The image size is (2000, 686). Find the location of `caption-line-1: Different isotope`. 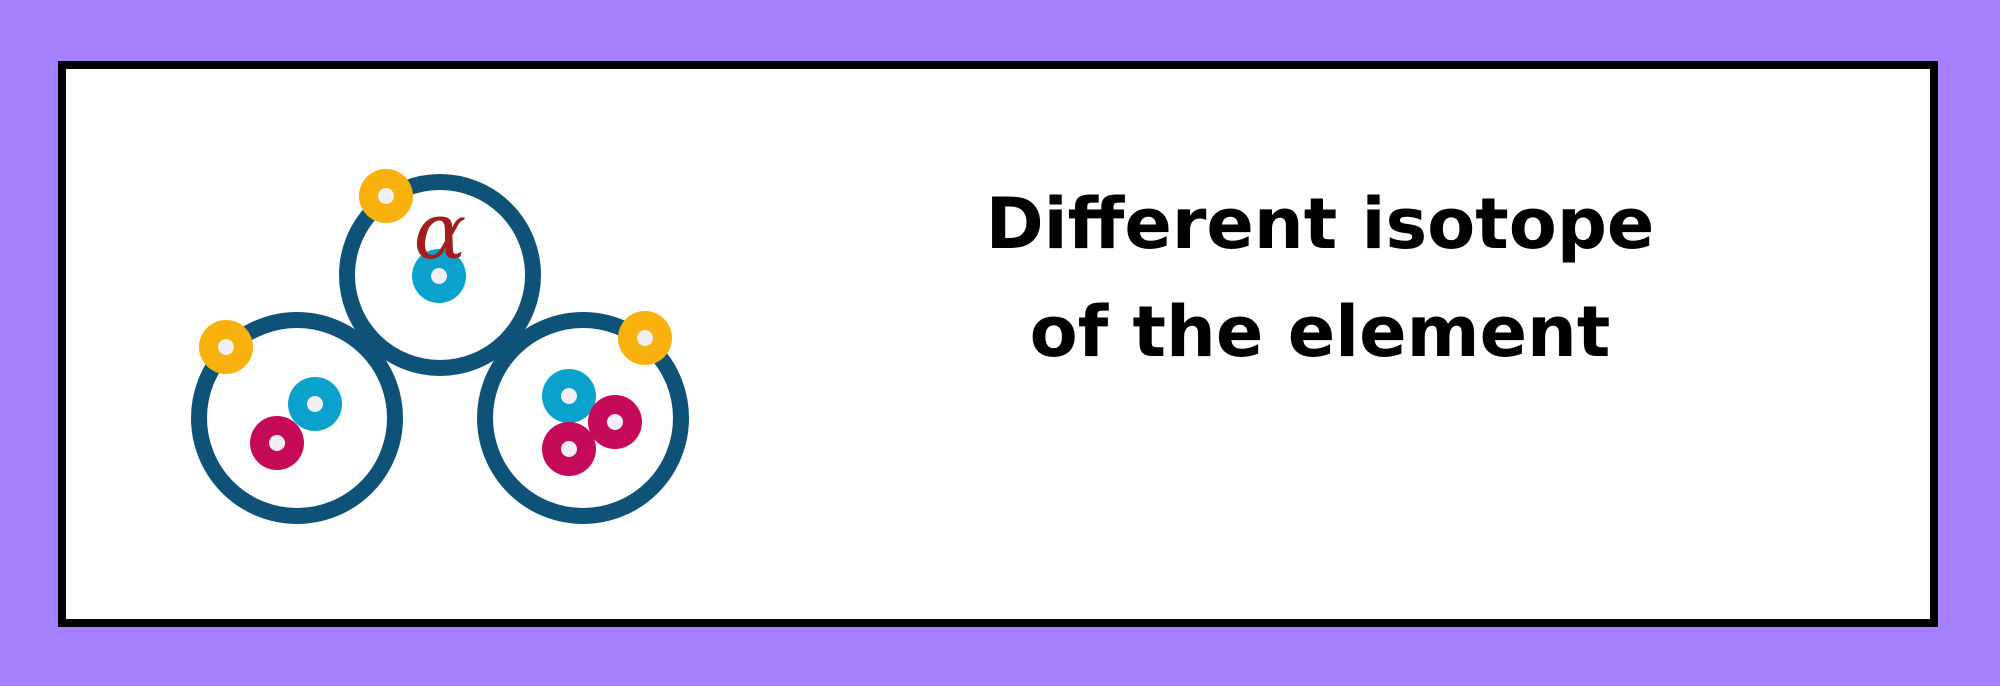

caption-line-1: Different isotope is located at coordinates (1320, 224).